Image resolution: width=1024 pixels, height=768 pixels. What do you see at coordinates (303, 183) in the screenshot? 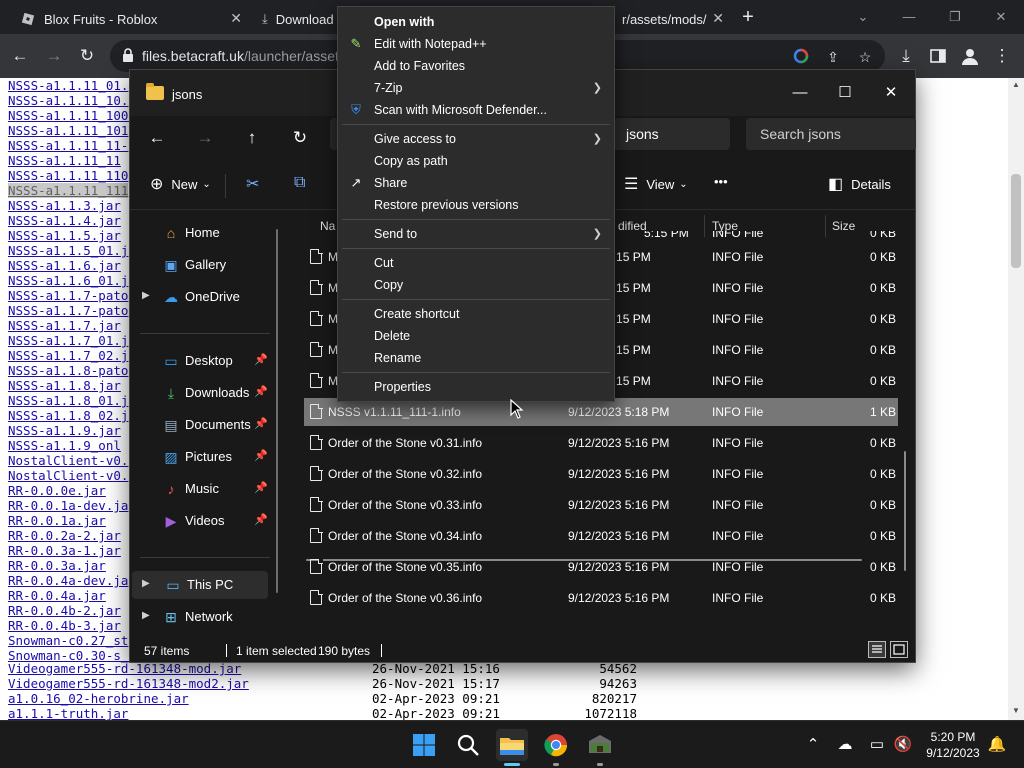
I see `copy-button: ⧉` at bounding box center [303, 183].